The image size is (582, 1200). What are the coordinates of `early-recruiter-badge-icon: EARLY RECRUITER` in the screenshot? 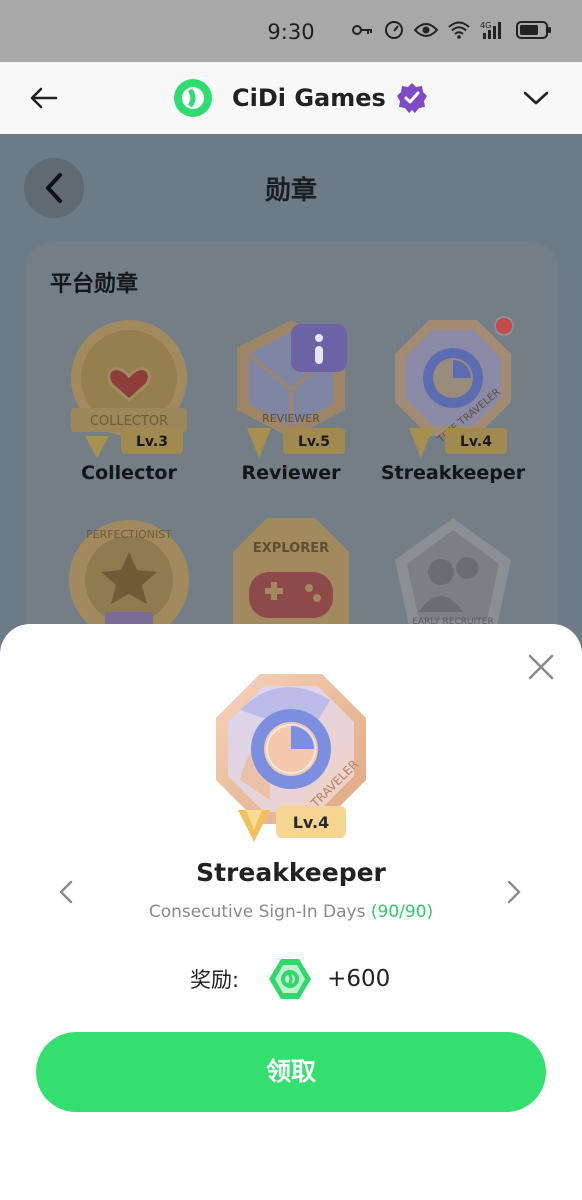 It's located at (453, 572).